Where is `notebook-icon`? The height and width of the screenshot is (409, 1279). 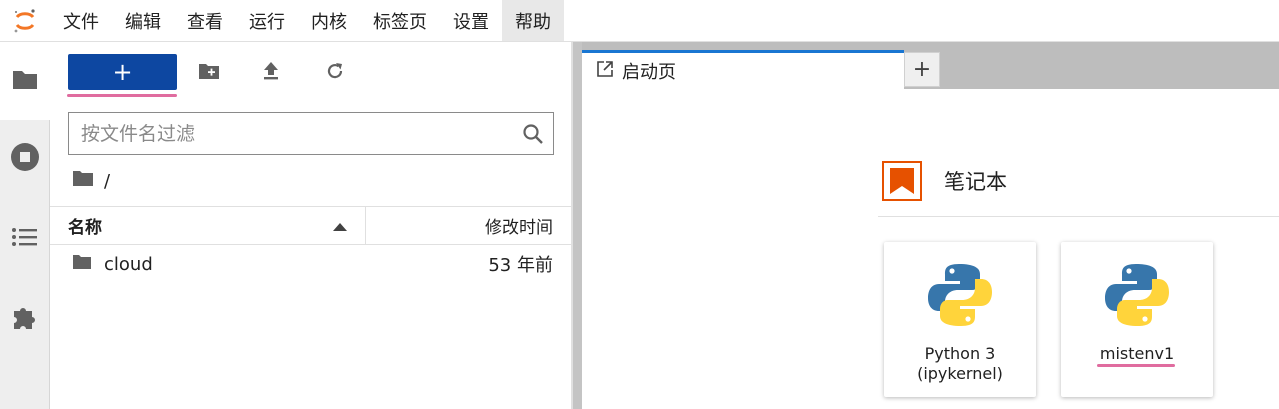
notebook-icon is located at coordinates (902, 181).